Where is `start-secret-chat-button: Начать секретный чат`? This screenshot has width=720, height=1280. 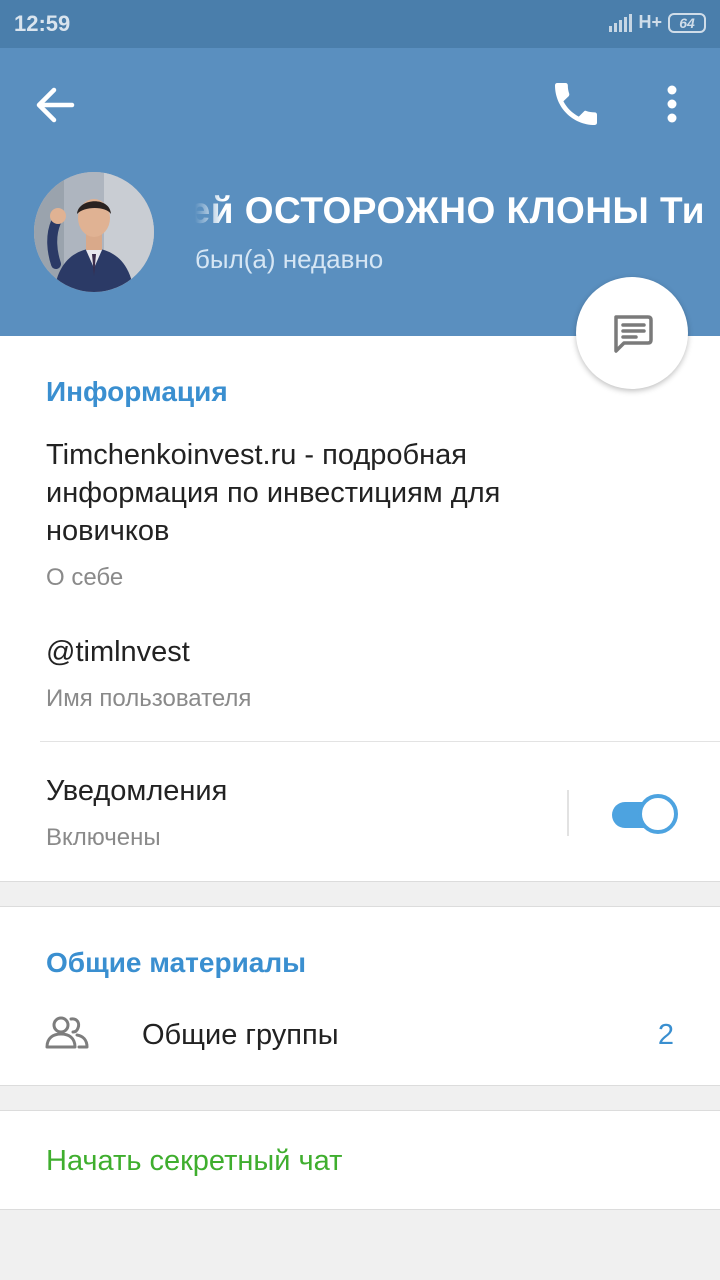 start-secret-chat-button: Начать секретный чат is located at coordinates (360, 1160).